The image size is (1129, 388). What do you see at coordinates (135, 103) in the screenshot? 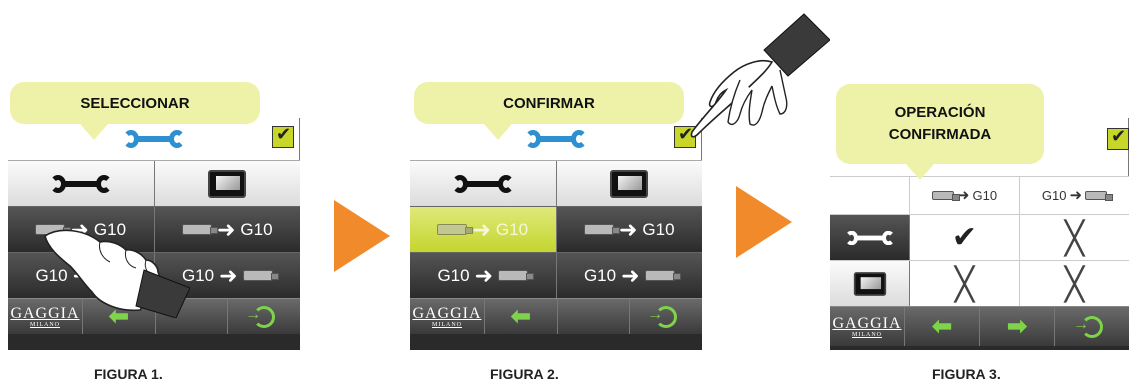
I see `bubble-text: SELECCIONAR` at bounding box center [135, 103].